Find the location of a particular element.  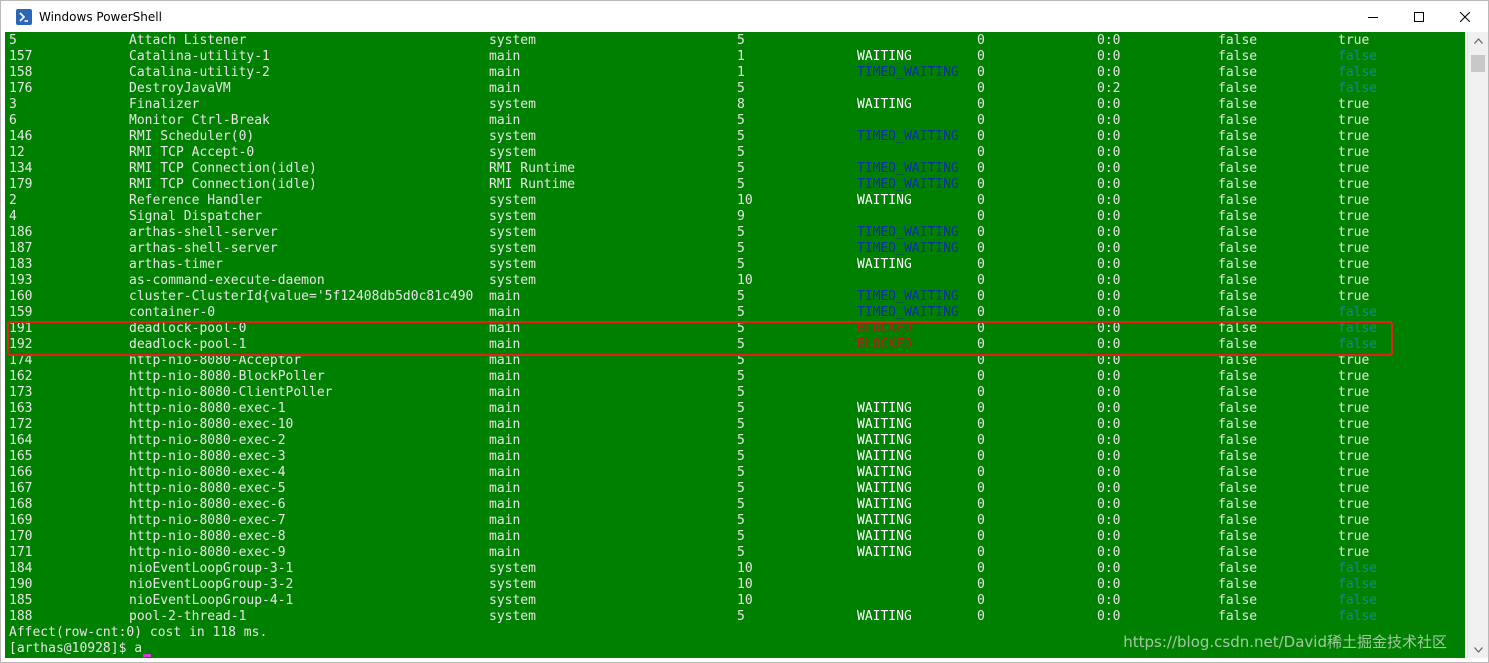

thread-priority: 8 is located at coordinates (741, 104).